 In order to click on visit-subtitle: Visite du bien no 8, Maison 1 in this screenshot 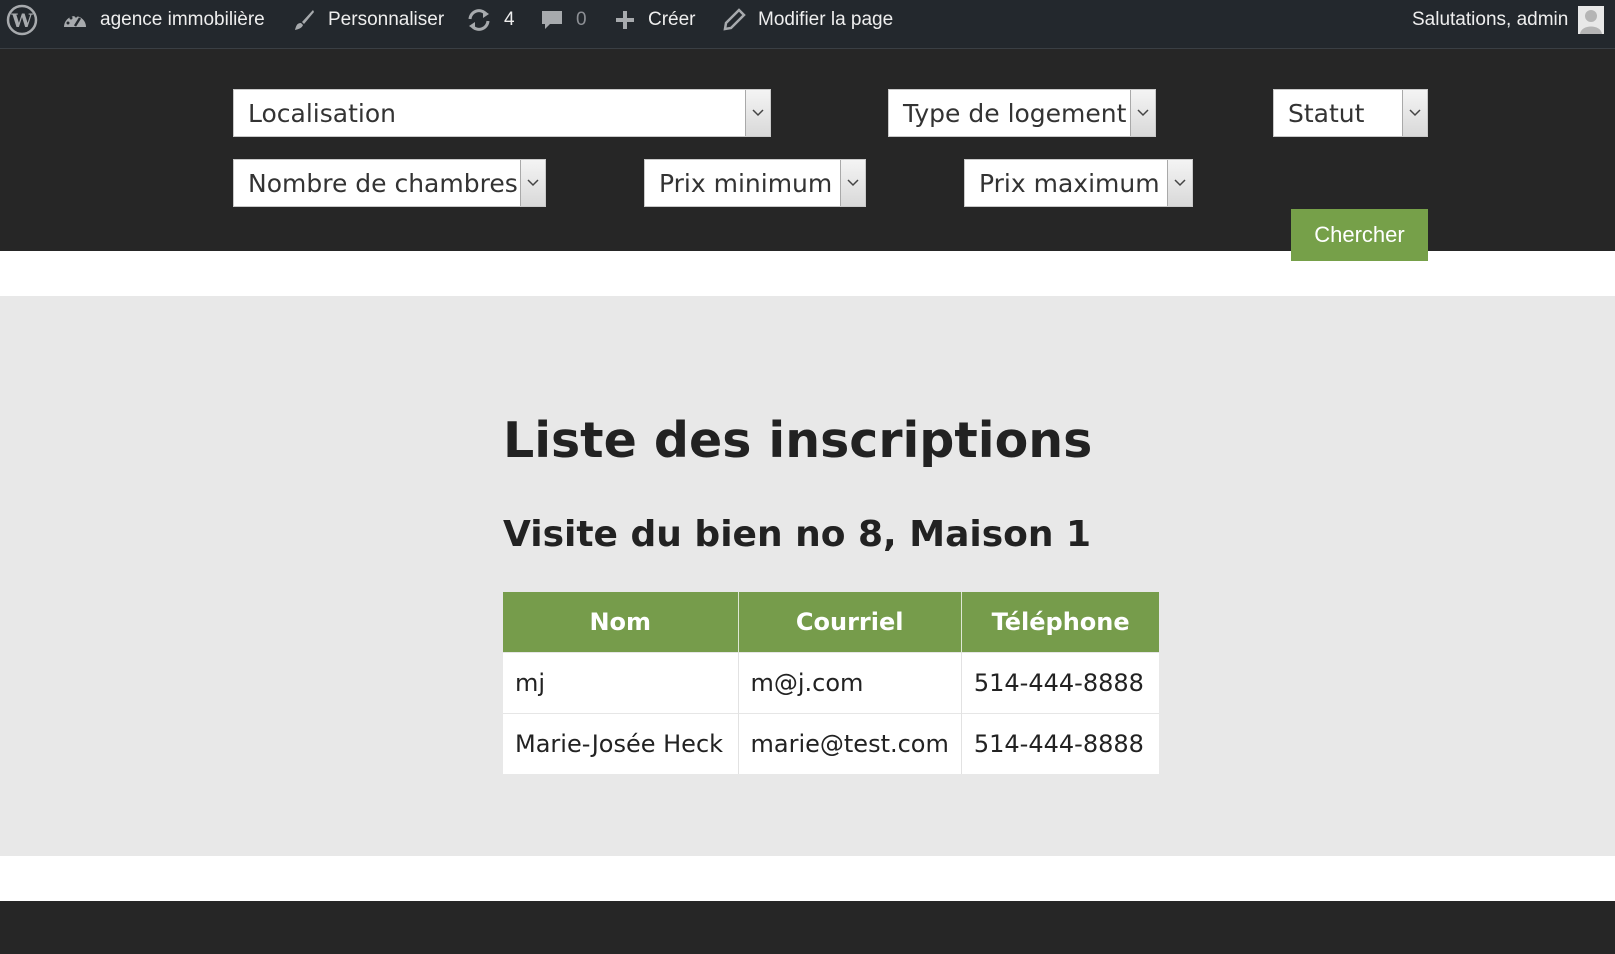, I will do `click(797, 534)`.